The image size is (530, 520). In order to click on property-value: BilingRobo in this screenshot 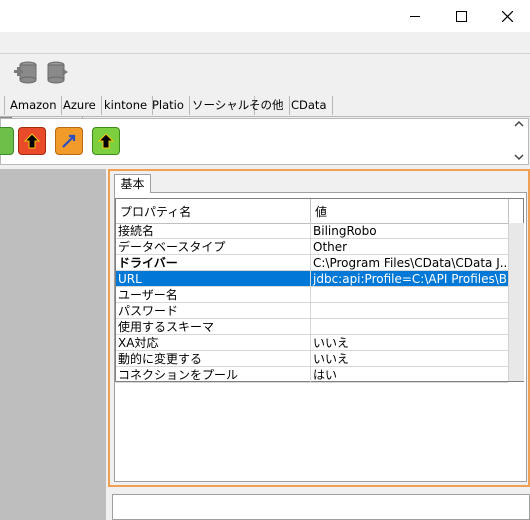, I will do `click(409, 231)`.